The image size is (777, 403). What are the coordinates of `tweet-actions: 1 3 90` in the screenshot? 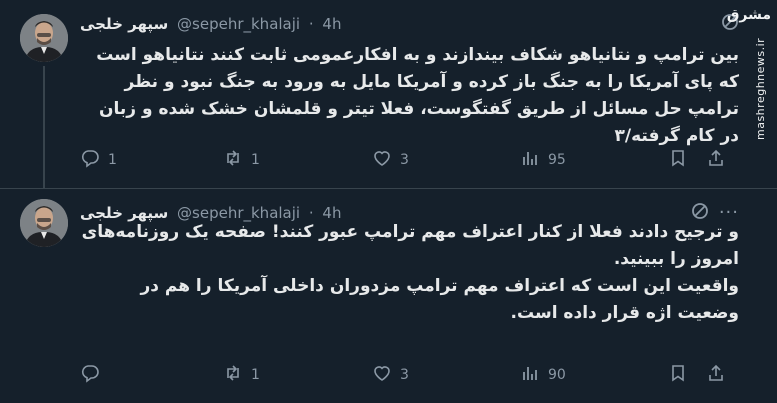 It's located at (409, 375).